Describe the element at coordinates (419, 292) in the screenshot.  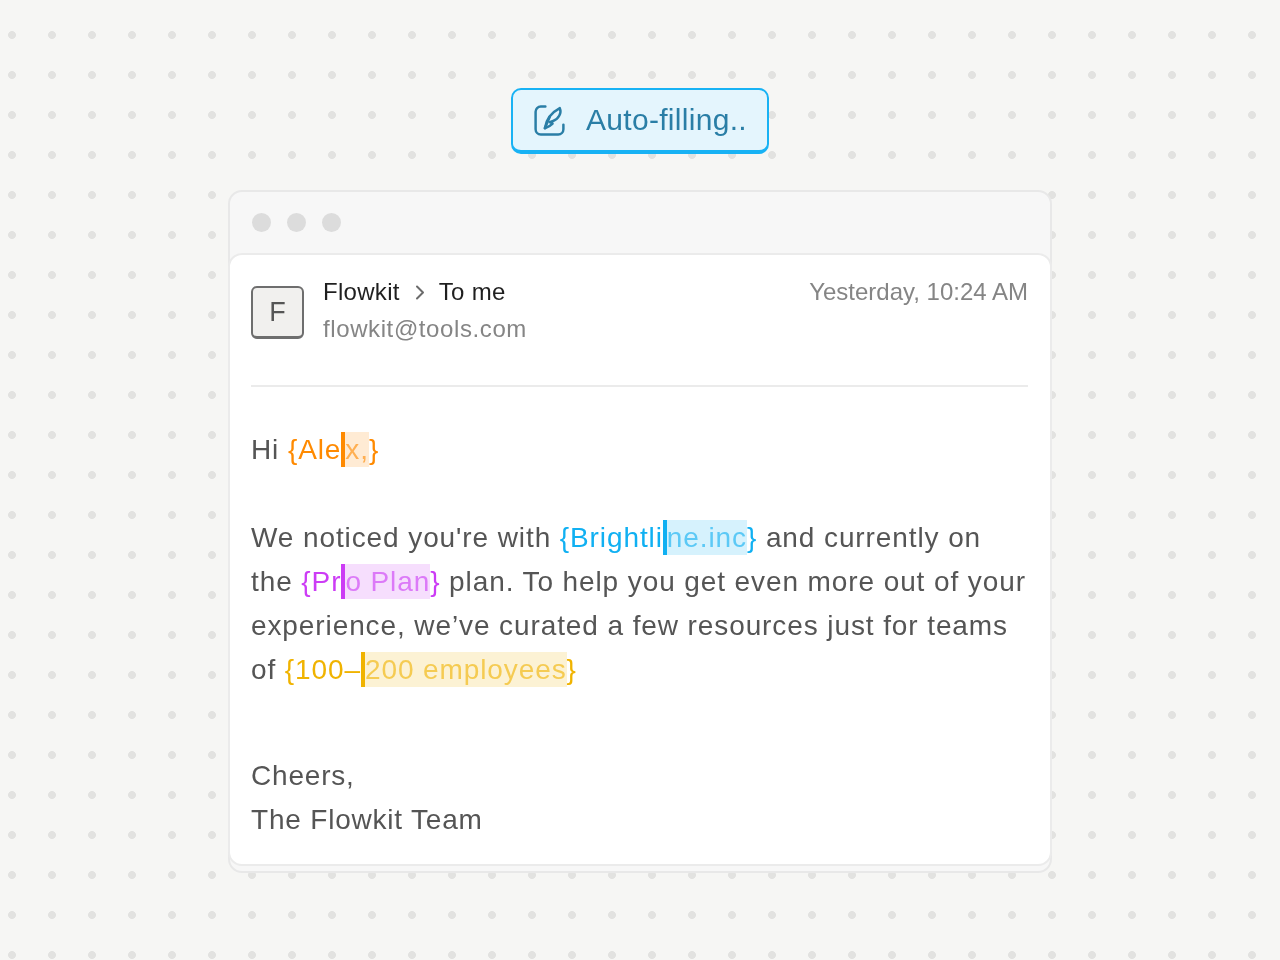
I see `chevron-right-icon` at that location.